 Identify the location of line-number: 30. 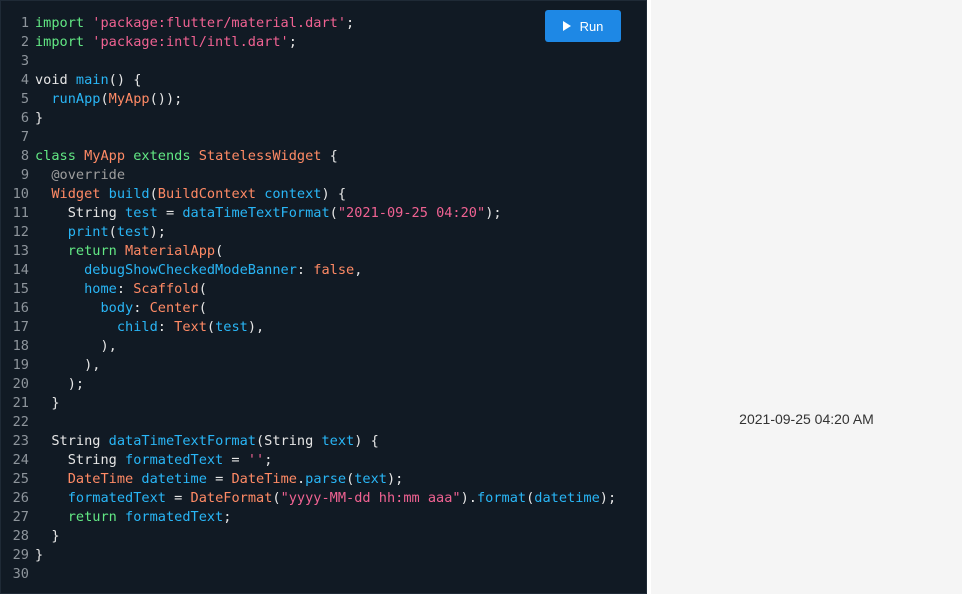
(20, 574).